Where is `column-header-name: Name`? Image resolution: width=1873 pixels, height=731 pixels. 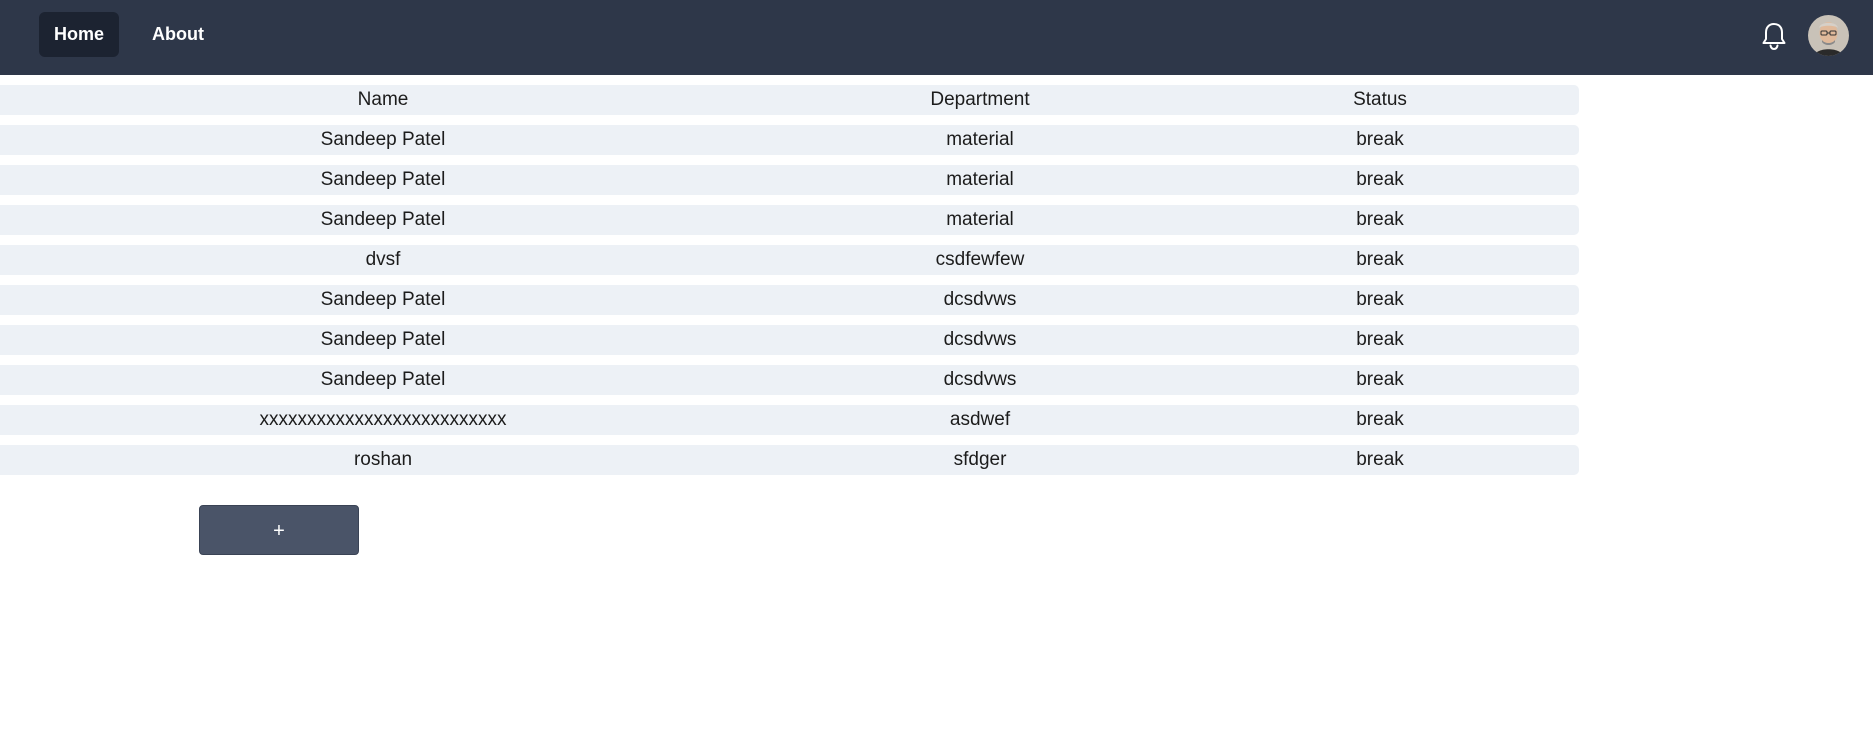
column-header-name: Name is located at coordinates (383, 99).